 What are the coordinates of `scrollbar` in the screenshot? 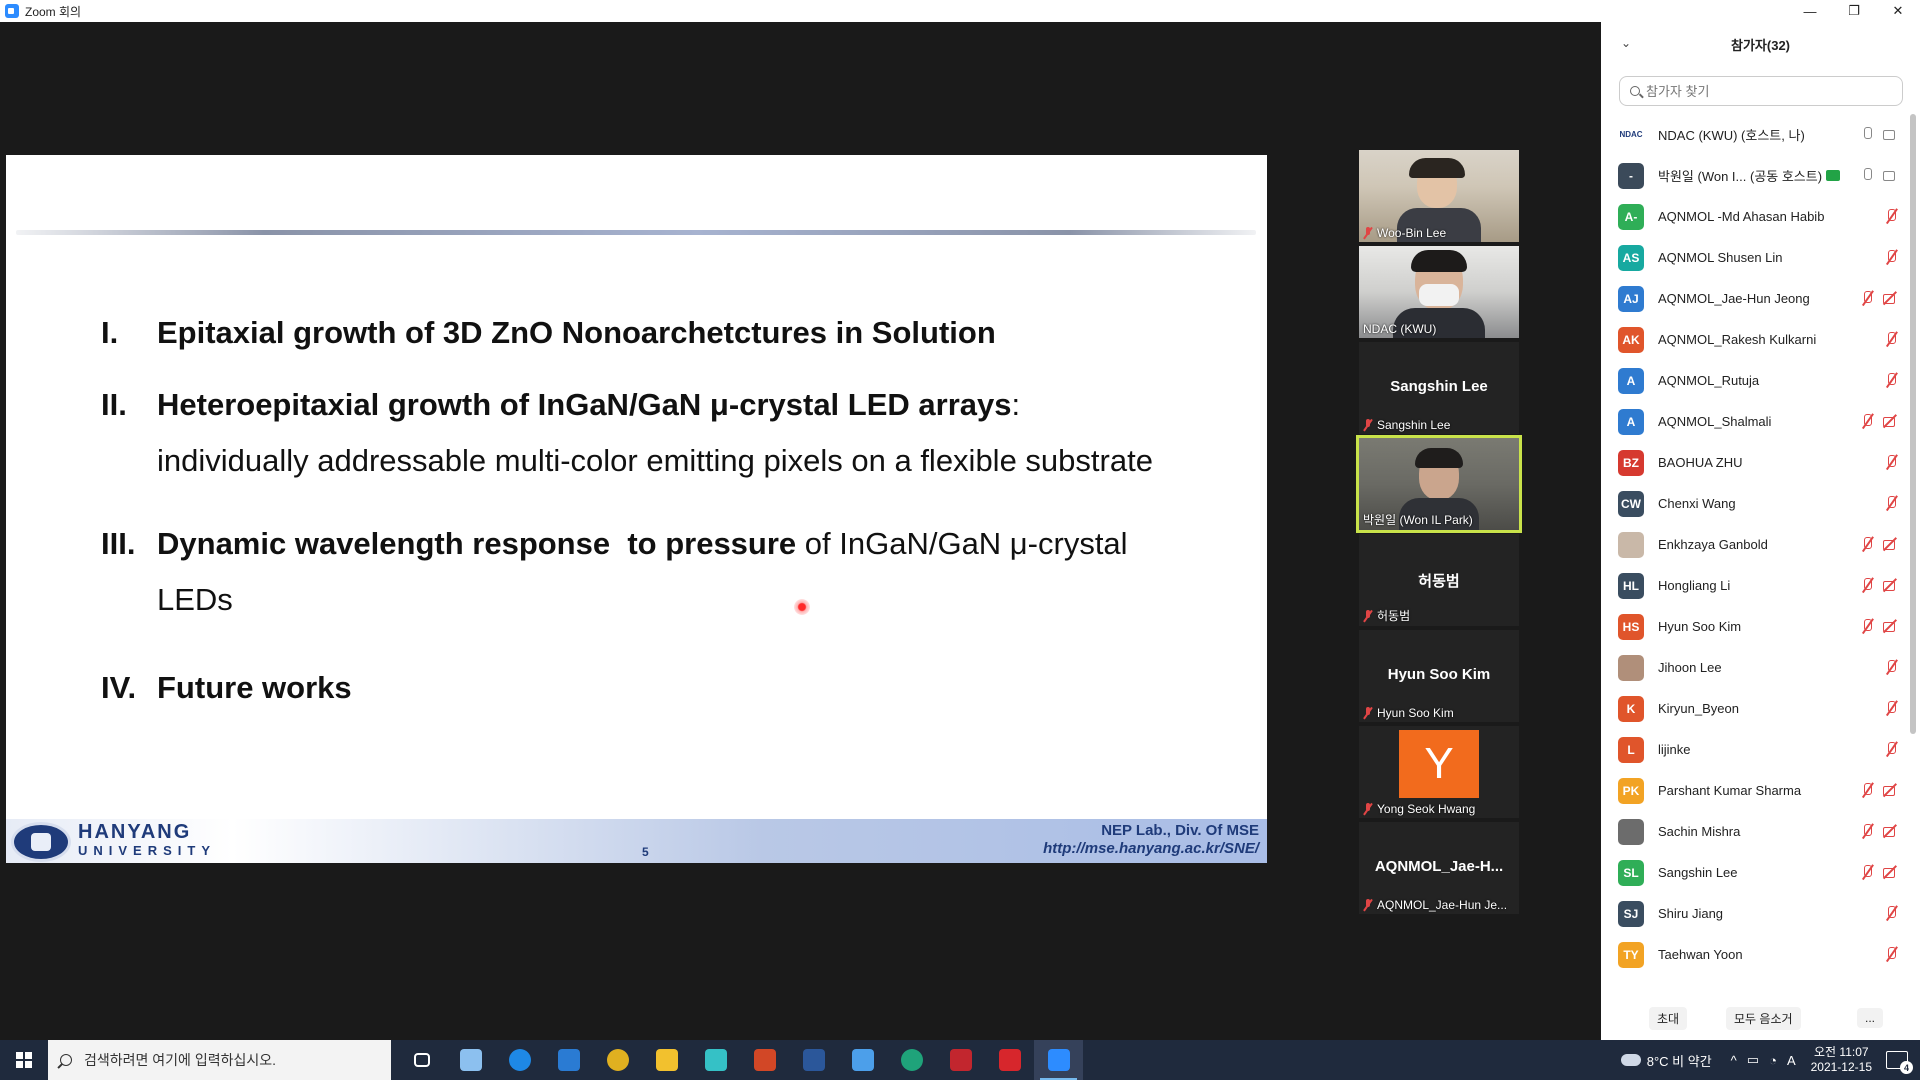 It's located at (1913, 424).